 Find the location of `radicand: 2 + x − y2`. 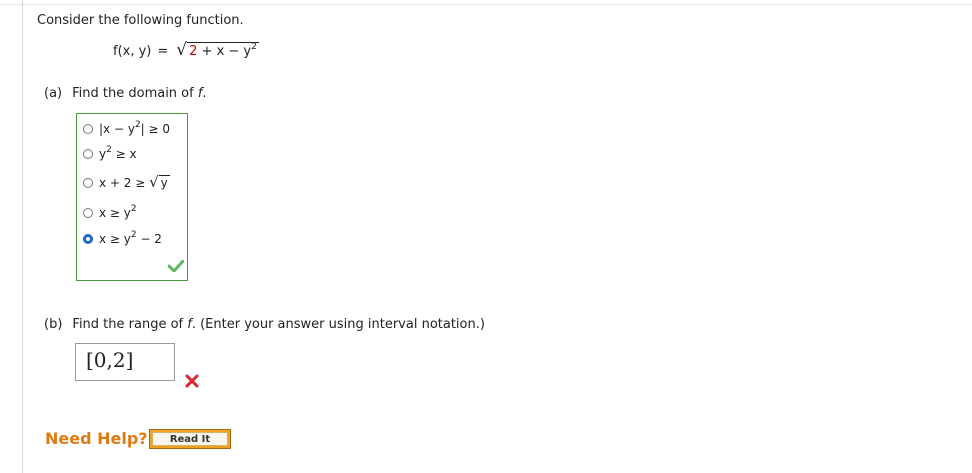

radicand: 2 + x − y2 is located at coordinates (223, 50).